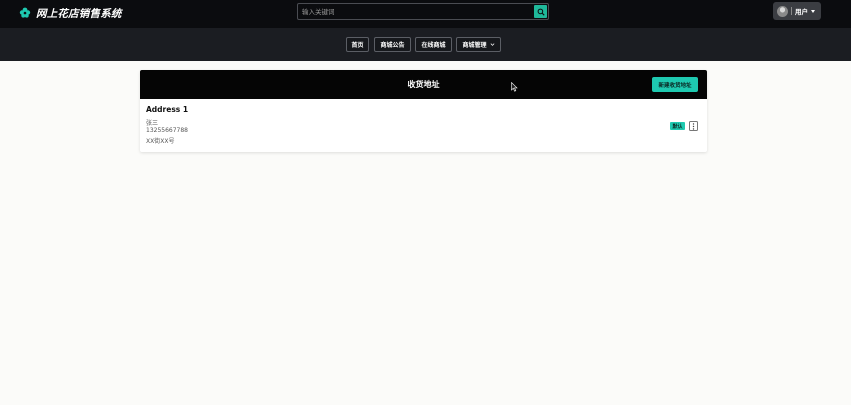  I want to click on nav-item-label: 商城管理, so click(474, 45).